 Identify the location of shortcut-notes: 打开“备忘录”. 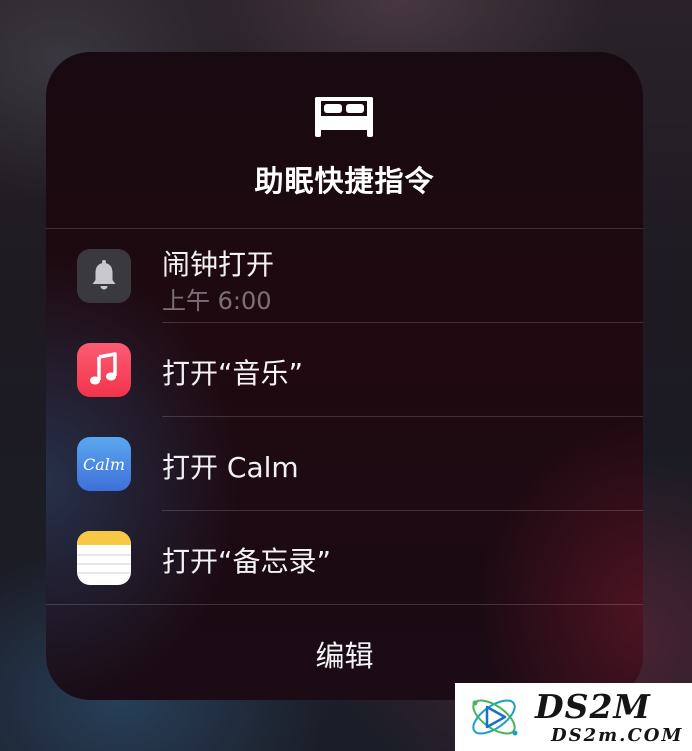
(344, 558).